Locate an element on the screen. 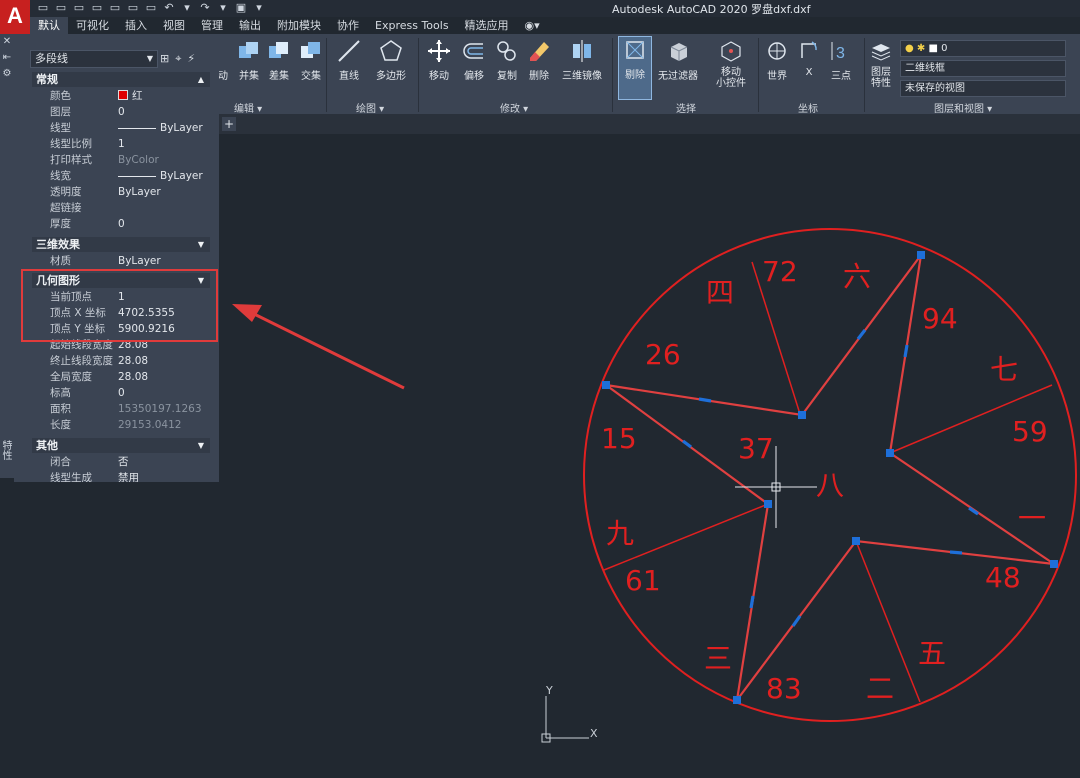  no-filter-button: 无过滤器 is located at coordinates (678, 60).